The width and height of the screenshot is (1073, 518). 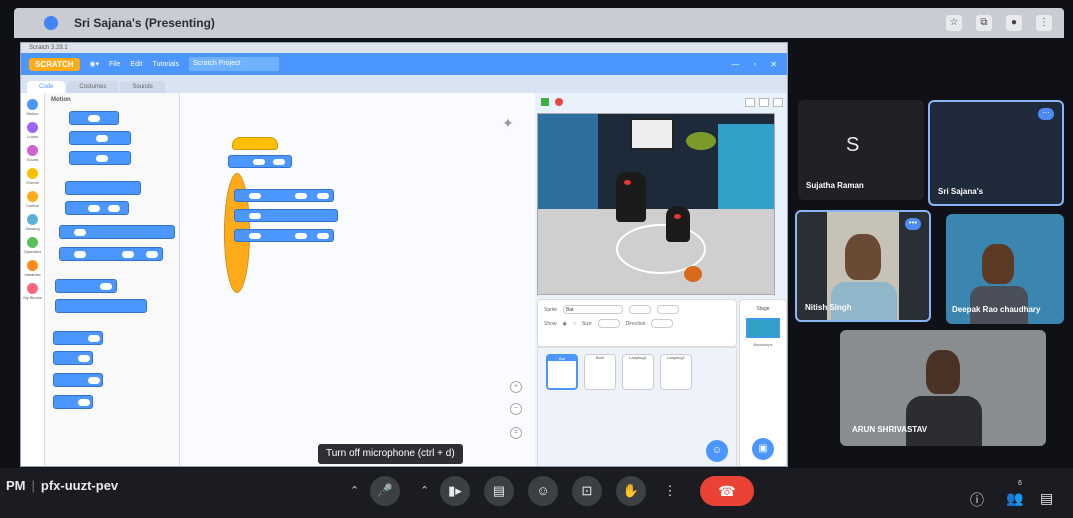 I want to click on star-icon: ☆, so click(x=954, y=23).